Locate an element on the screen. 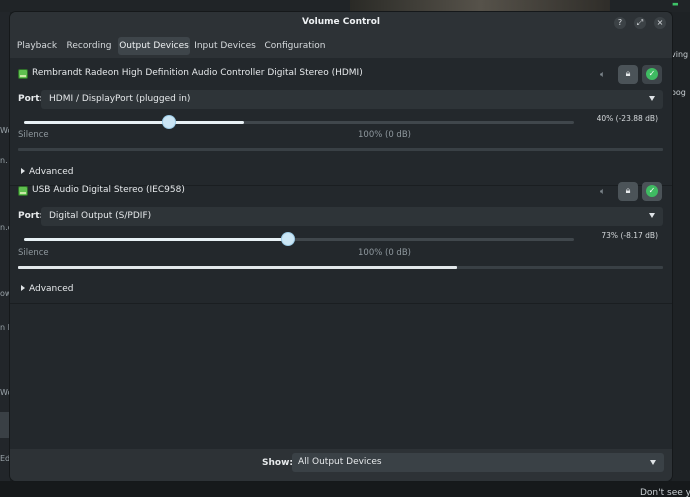 This screenshot has height=497, width=690. tab-playback: Playback is located at coordinates (37, 46).